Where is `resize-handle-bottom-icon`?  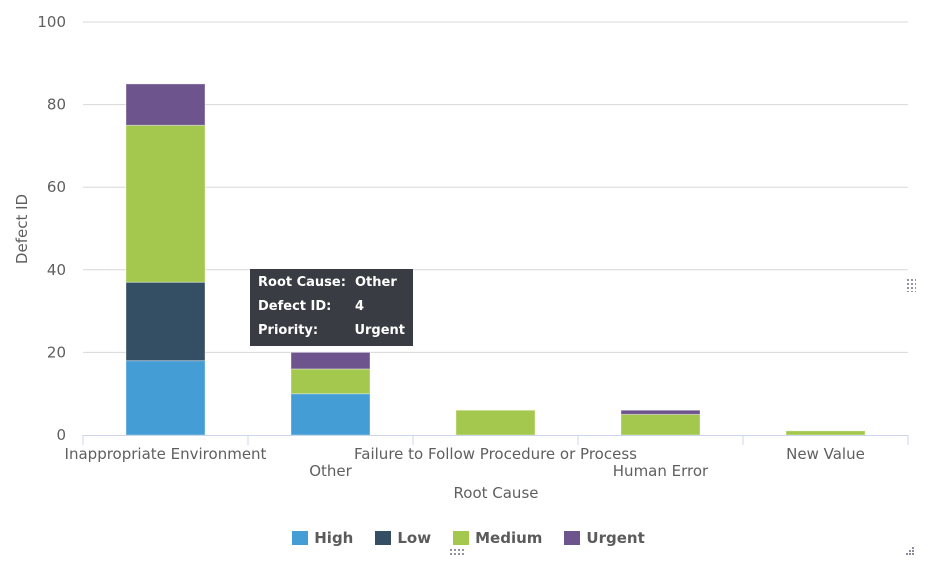
resize-handle-bottom-icon is located at coordinates (457, 552).